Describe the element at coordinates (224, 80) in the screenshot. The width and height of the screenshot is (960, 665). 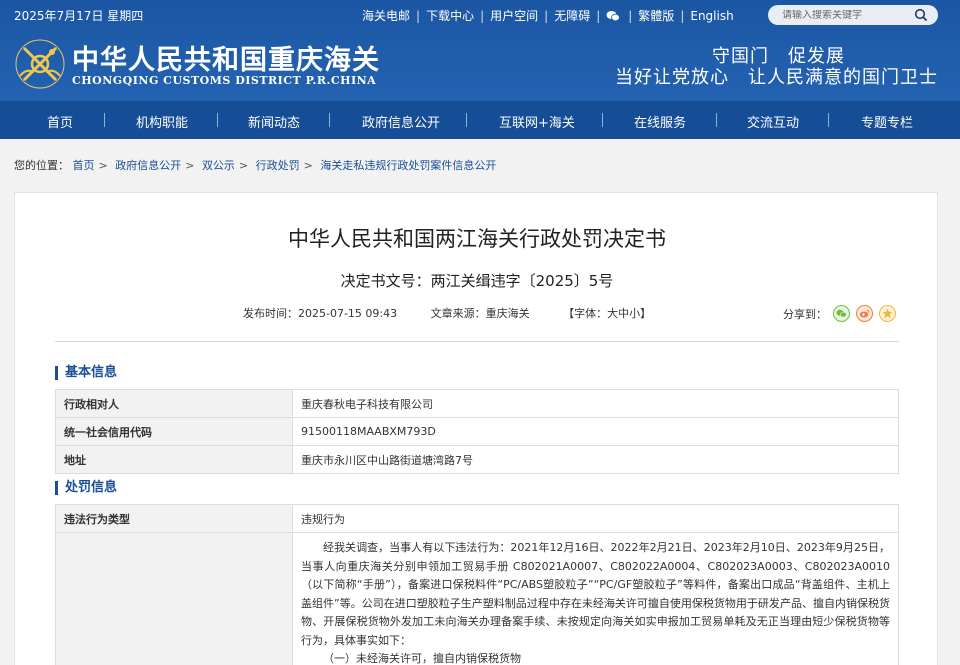
I see `site-subtitle: CHONGQING CUSTOMS DISTRICT P.R.CHINA` at that location.